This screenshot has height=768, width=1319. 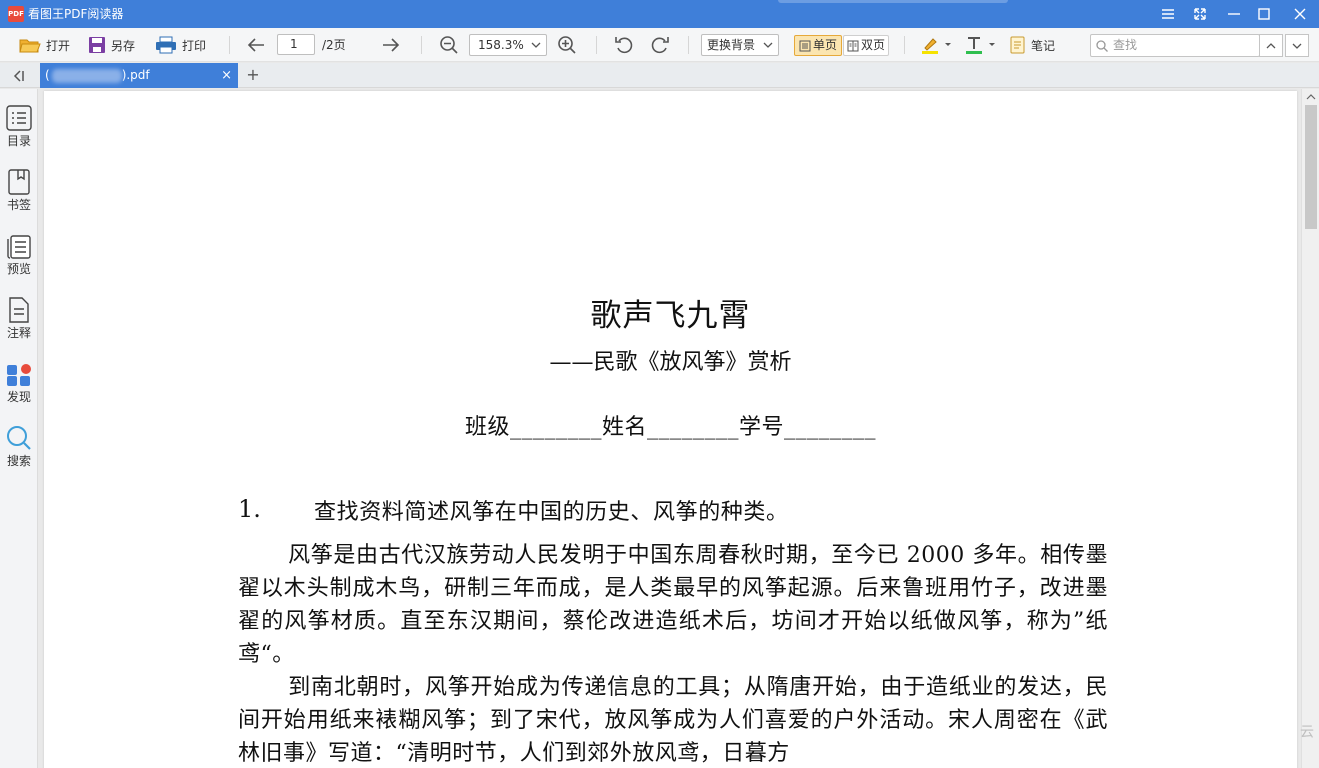 I want to click on collapse-left-icon, so click(x=18, y=76).